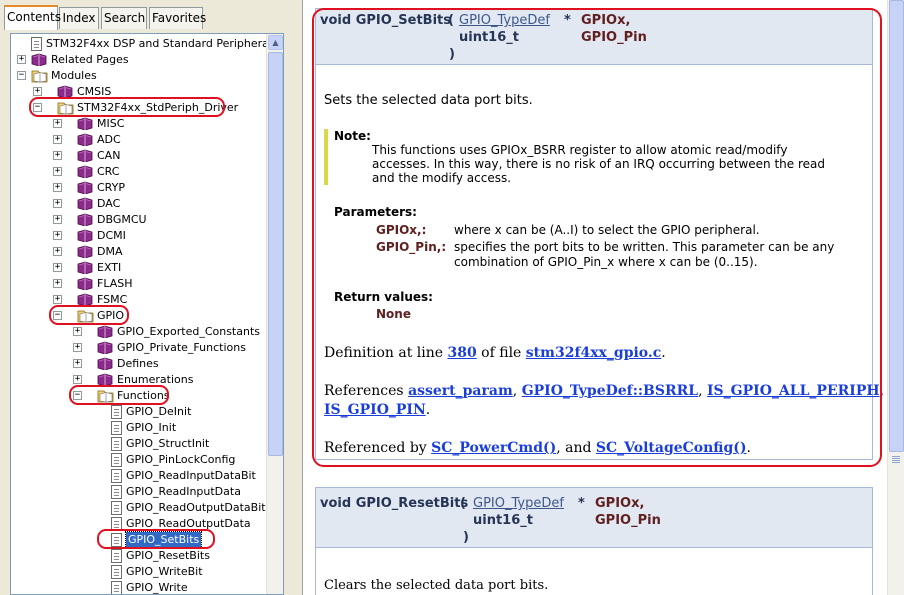 The width and height of the screenshot is (904, 595). I want to click on tree-item-can: + CAN, so click(138, 156).